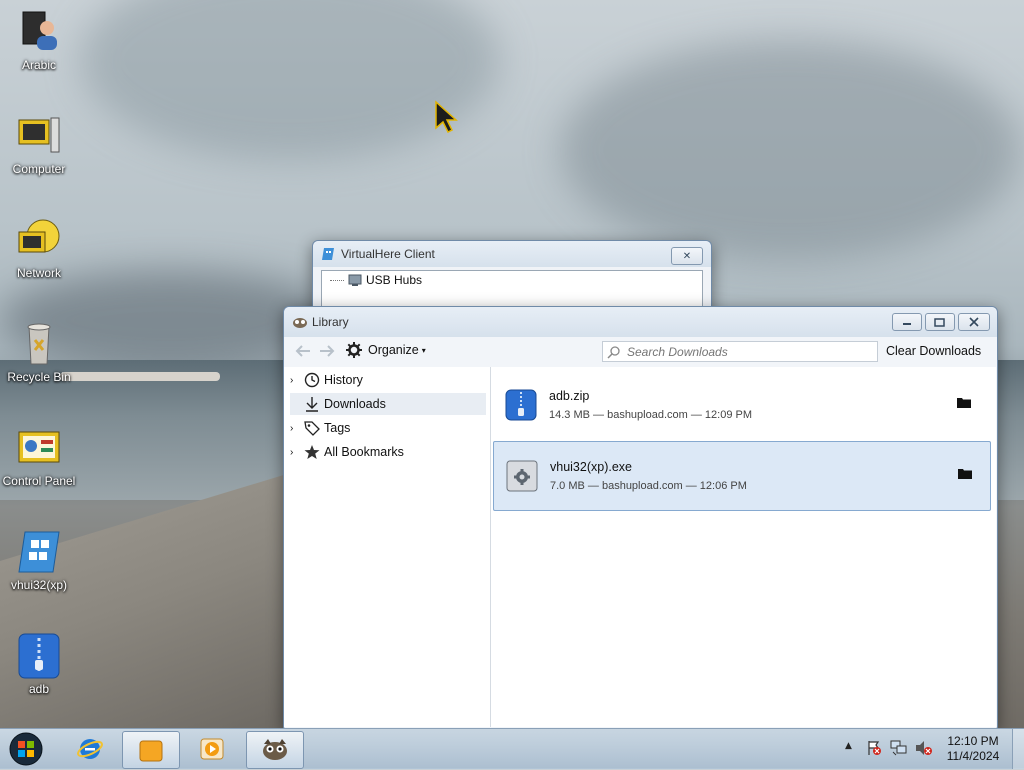 Image resolution: width=1024 pixels, height=770 pixels. Describe the element at coordinates (388, 428) in the screenshot. I see `sidebar-item-tags: › Tags` at that location.